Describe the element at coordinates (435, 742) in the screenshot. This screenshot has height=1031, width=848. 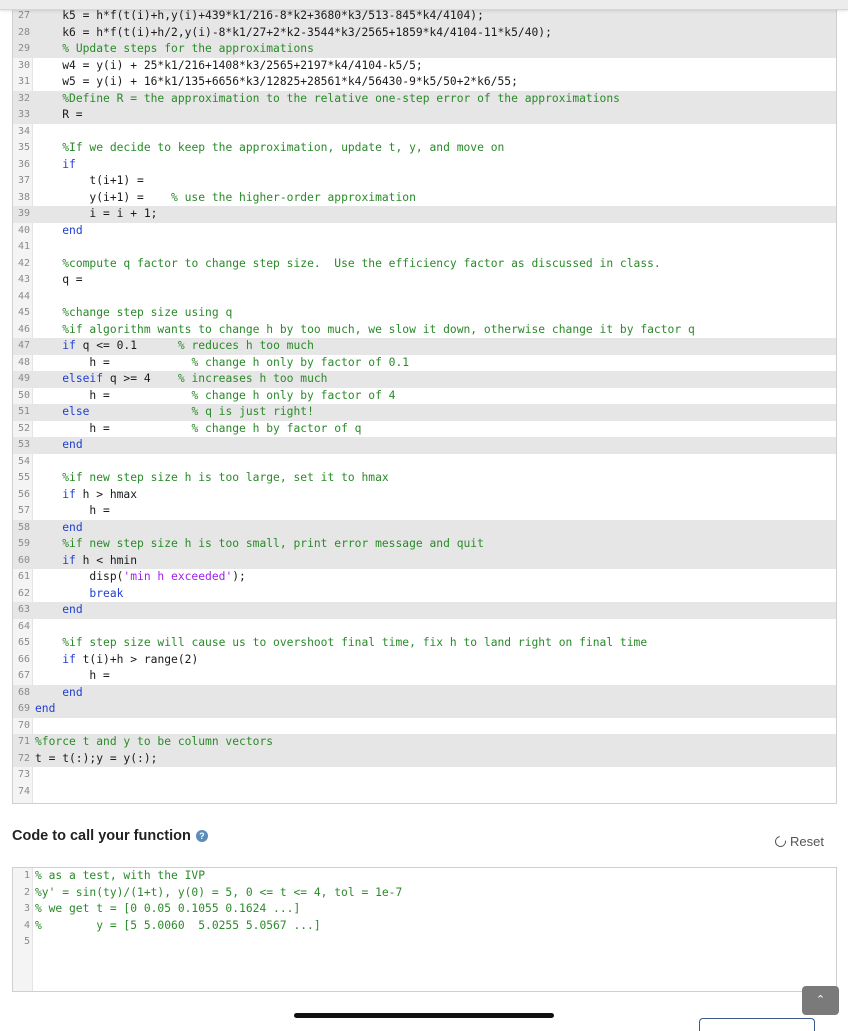
I see `code-text: %force t and y to be column vectors` at that location.